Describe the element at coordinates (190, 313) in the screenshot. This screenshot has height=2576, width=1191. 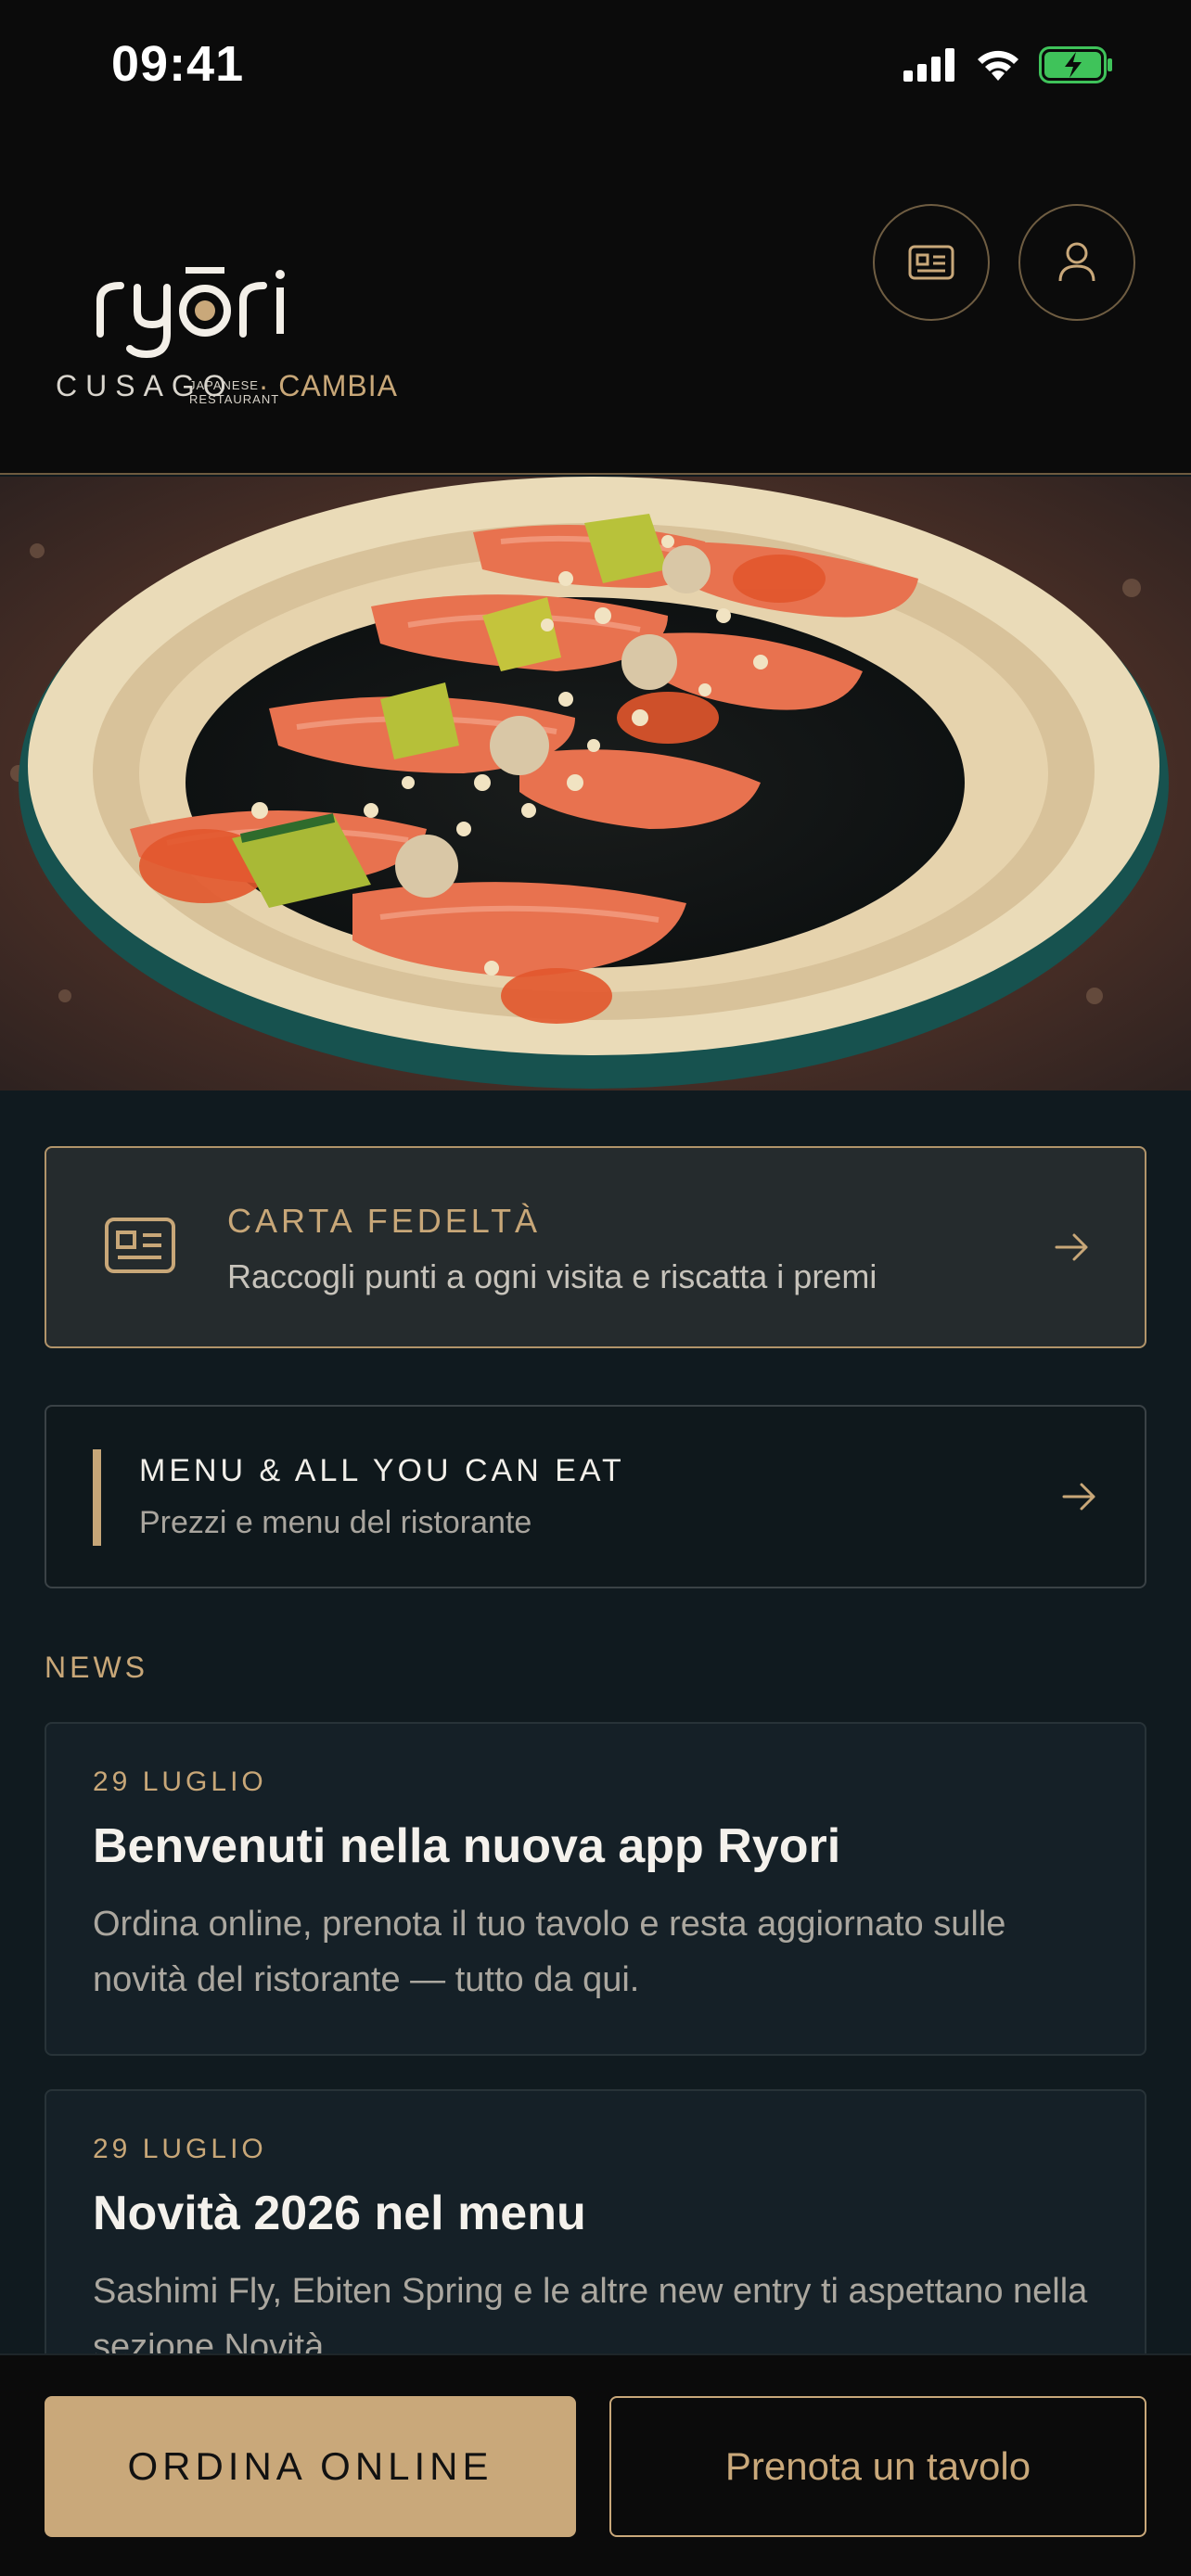
I see `ryori-logo-mark` at that location.